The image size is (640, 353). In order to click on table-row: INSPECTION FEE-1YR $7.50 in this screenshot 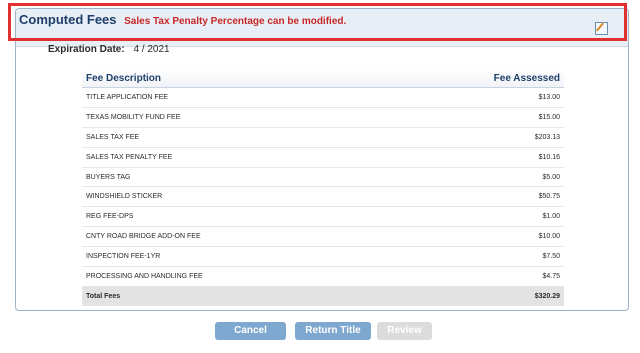, I will do `click(323, 257)`.